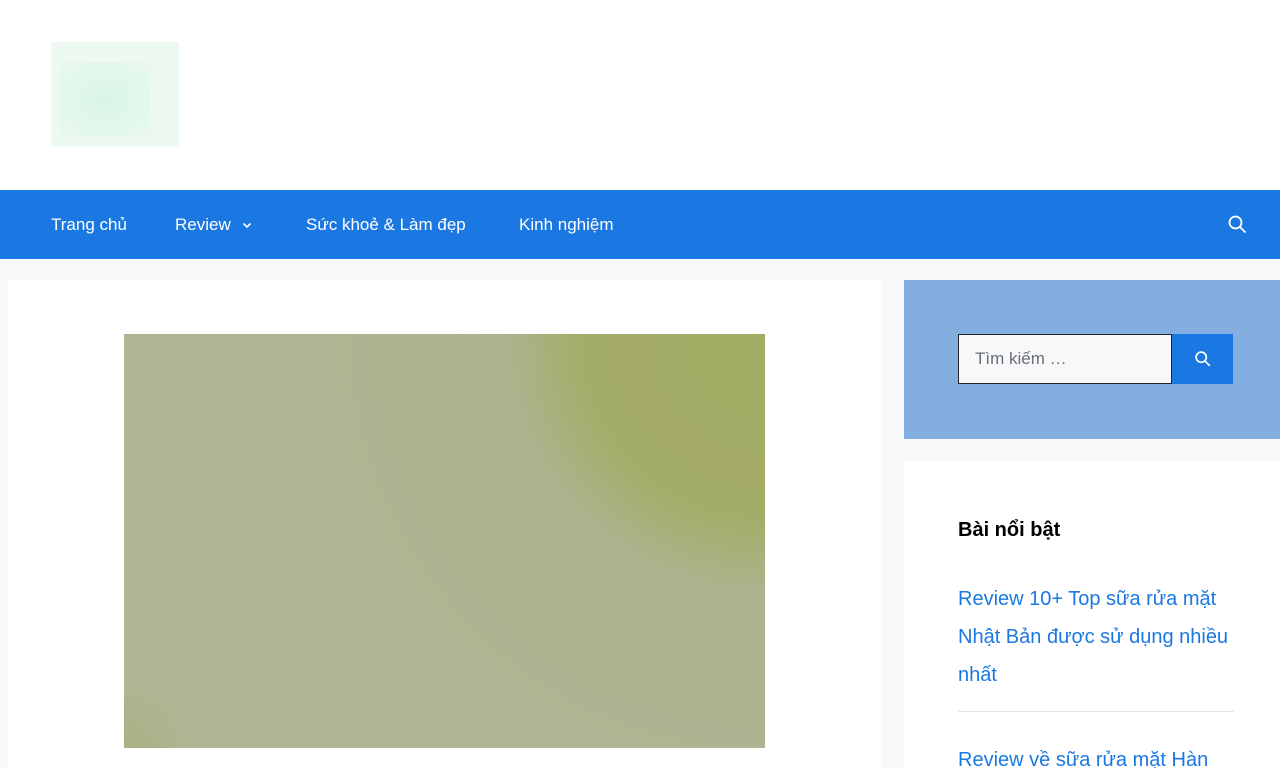 Image resolution: width=1280 pixels, height=768 pixels. Describe the element at coordinates (203, 224) in the screenshot. I see `nav-item-label: Review` at that location.